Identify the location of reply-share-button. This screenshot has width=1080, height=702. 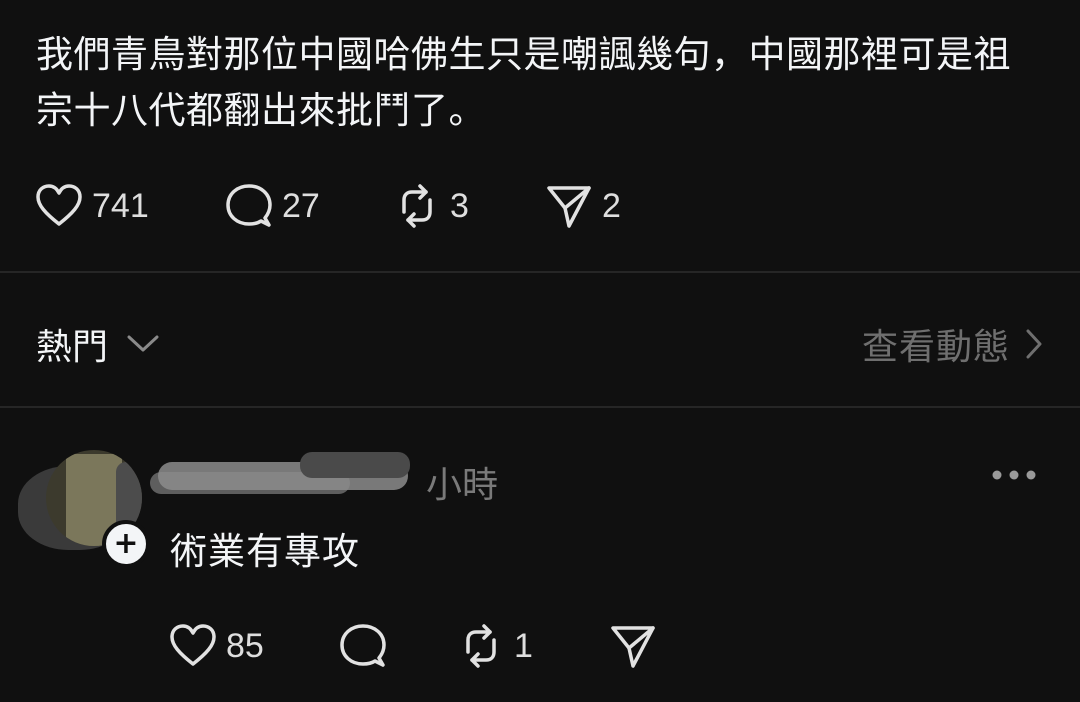
(633, 646).